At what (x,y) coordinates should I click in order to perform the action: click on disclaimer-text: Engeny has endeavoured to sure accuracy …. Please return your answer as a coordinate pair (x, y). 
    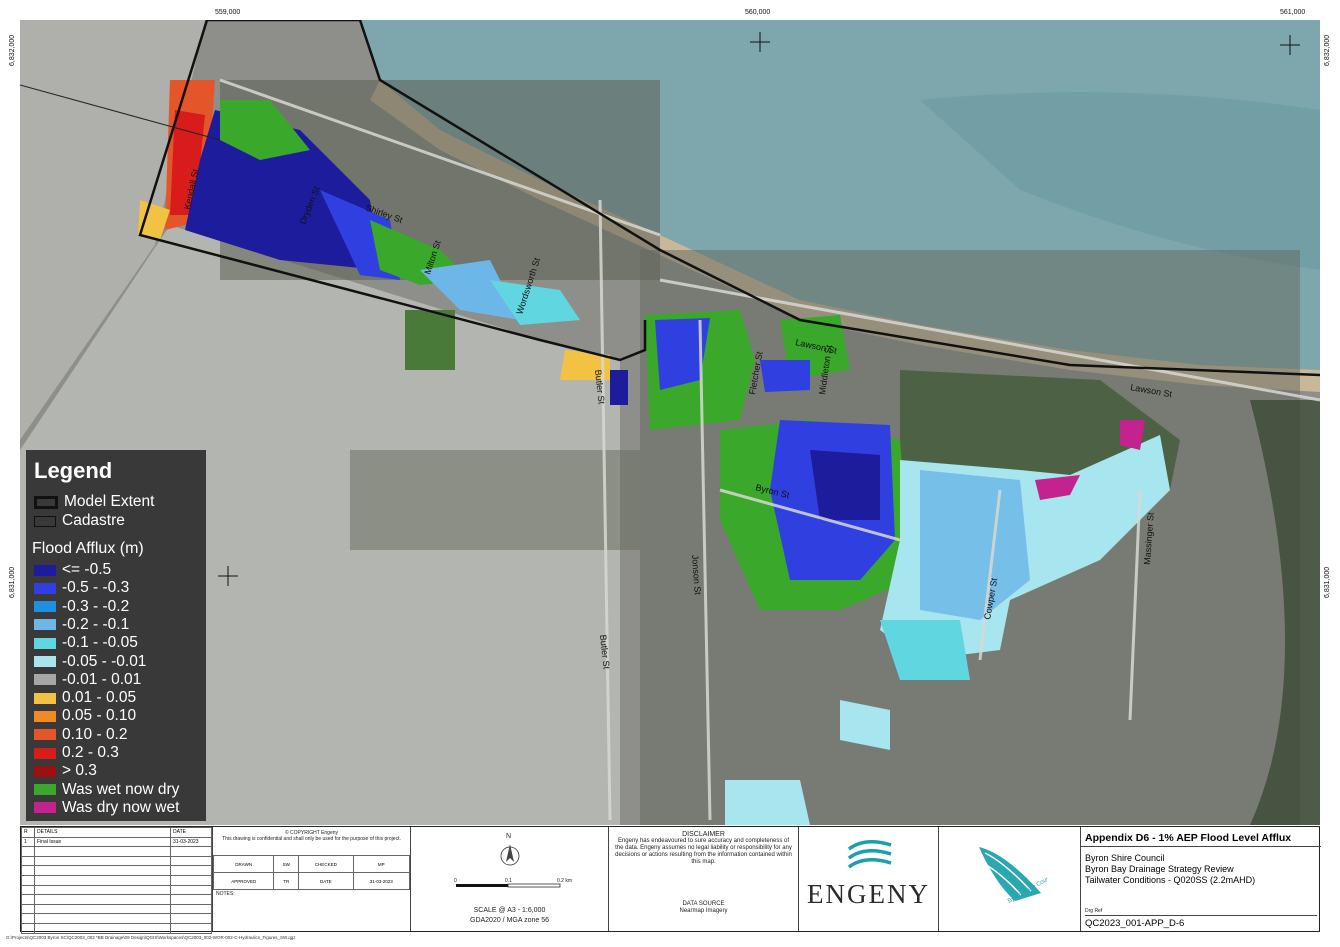
    Looking at the image, I should click on (703, 851).